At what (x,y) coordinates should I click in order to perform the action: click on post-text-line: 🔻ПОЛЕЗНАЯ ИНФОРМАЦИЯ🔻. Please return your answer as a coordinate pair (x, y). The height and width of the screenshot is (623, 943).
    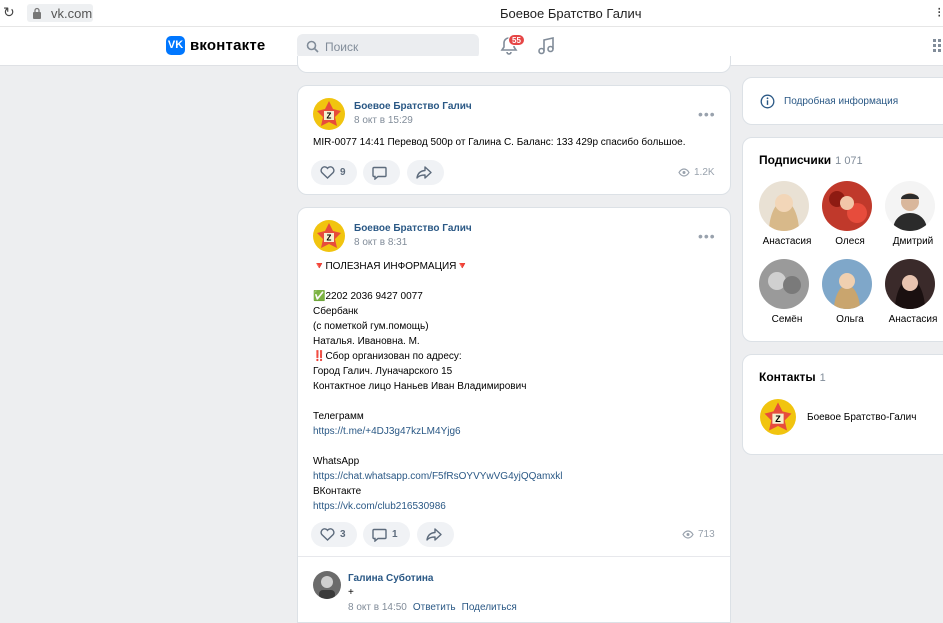
    Looking at the image, I should click on (391, 266).